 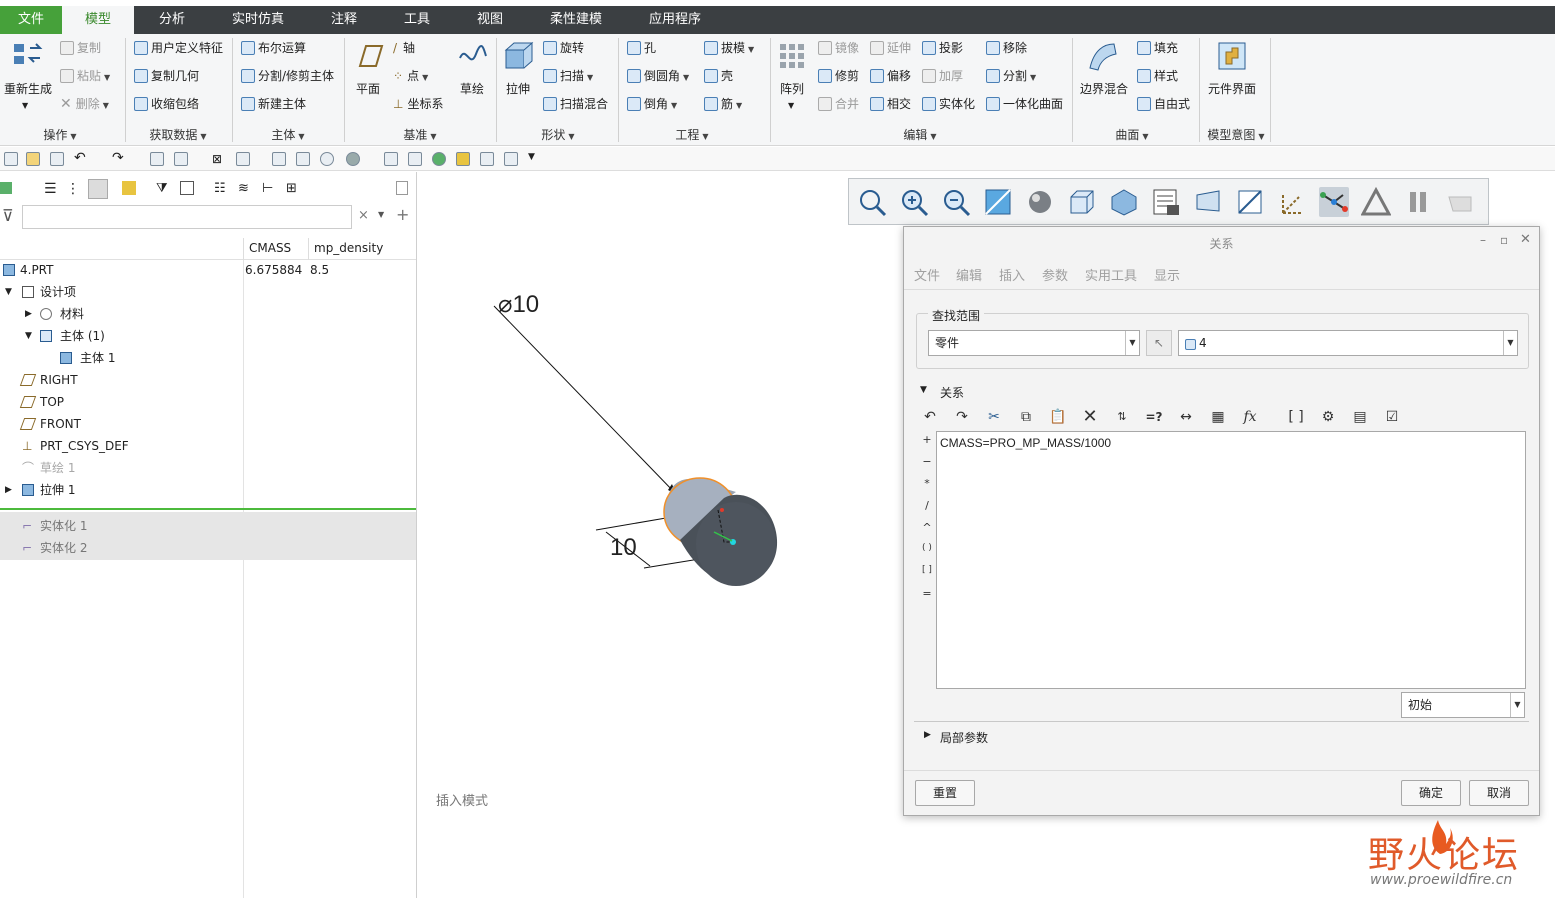 I want to click on ok-button: 确定, so click(x=1431, y=793).